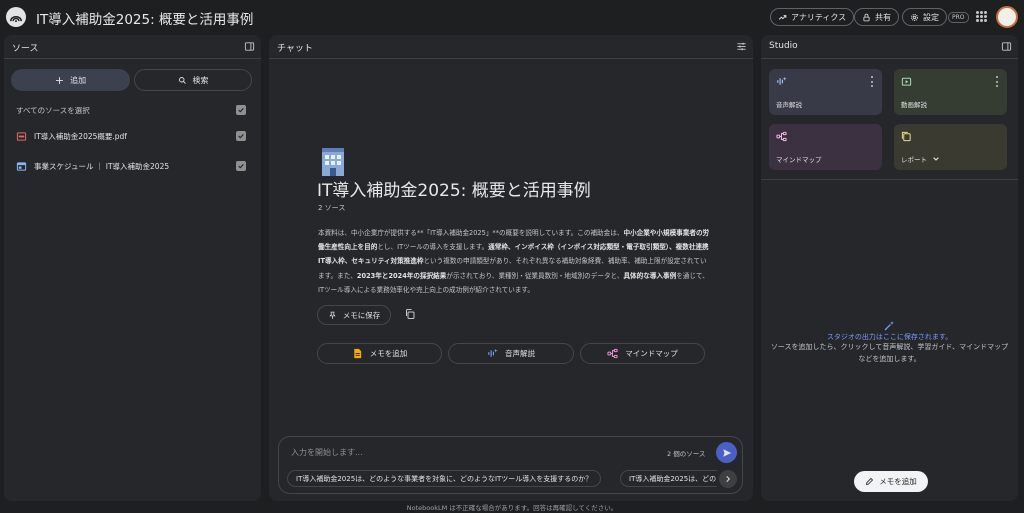 The image size is (1024, 513). Describe the element at coordinates (686, 454) in the screenshot. I see `composer-source-count: 2 個のソース` at that location.